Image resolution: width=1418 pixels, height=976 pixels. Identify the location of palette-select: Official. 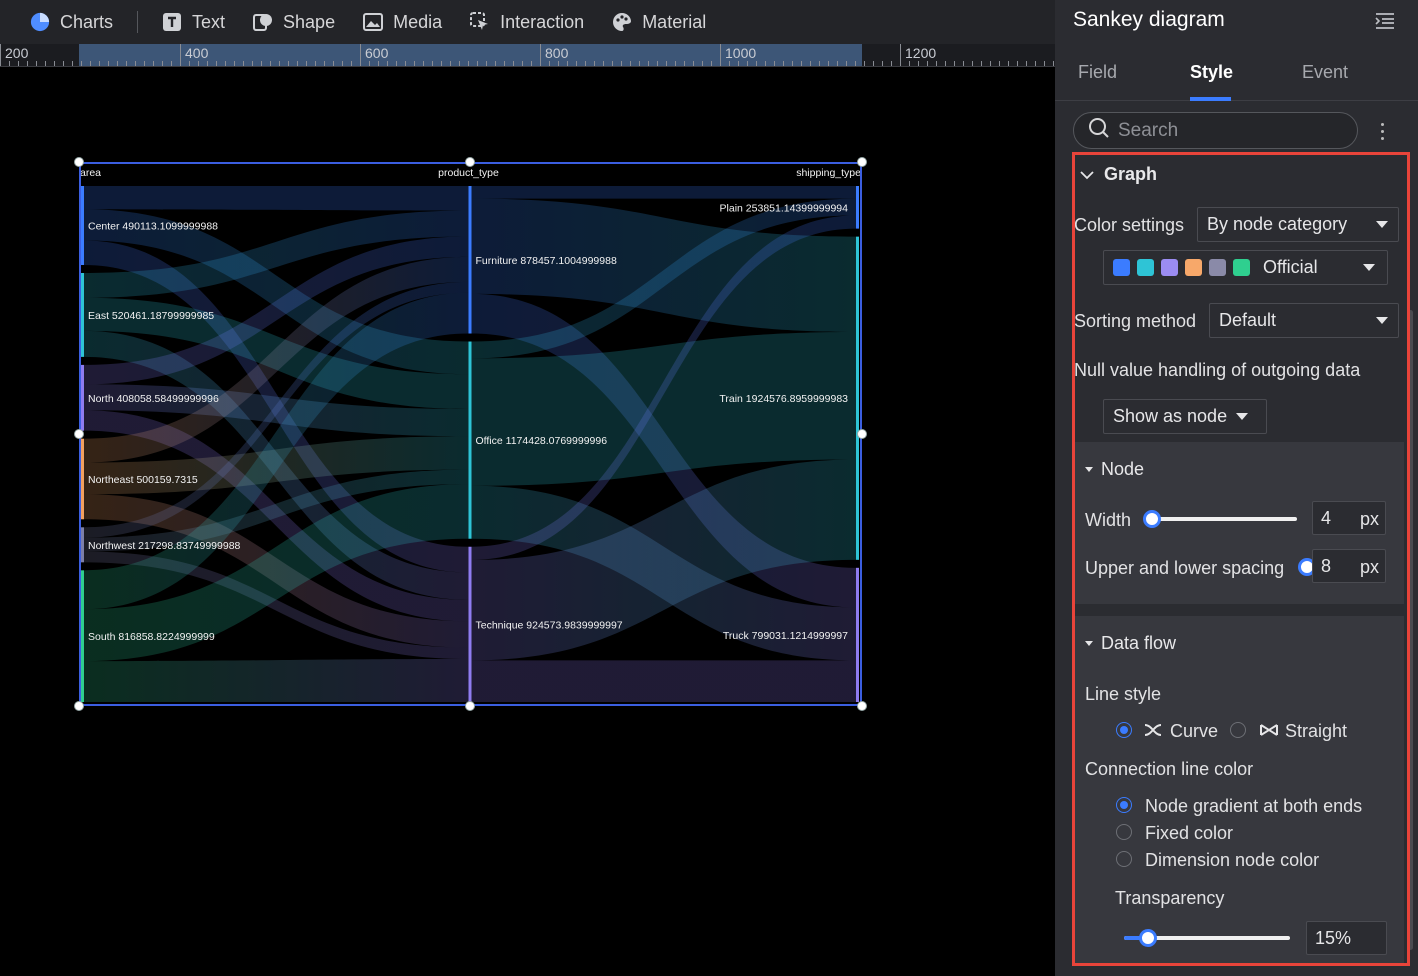
(1245, 267).